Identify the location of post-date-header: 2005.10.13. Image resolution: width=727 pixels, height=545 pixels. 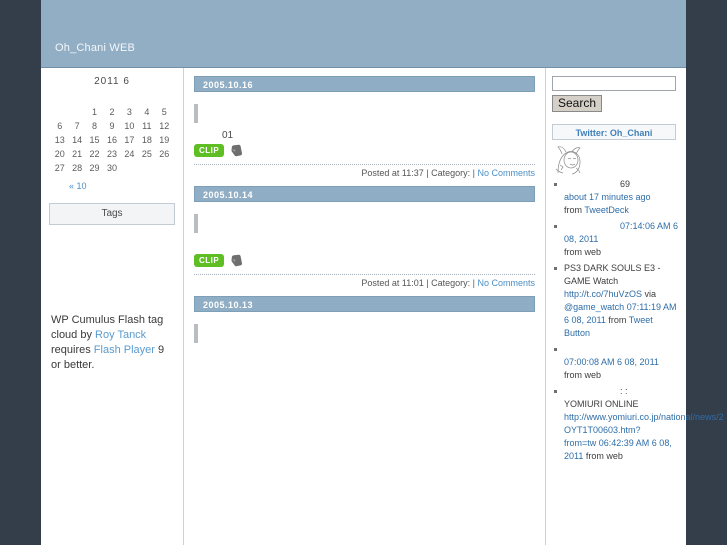
(364, 304).